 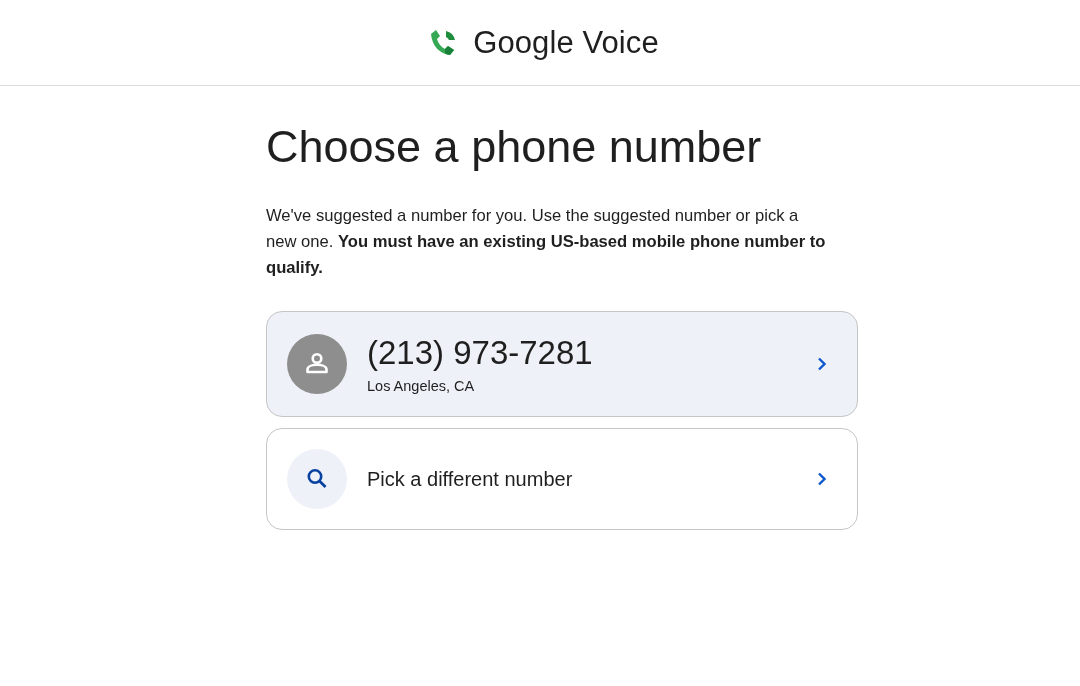 I want to click on option-label: Pick a different number, so click(x=470, y=479).